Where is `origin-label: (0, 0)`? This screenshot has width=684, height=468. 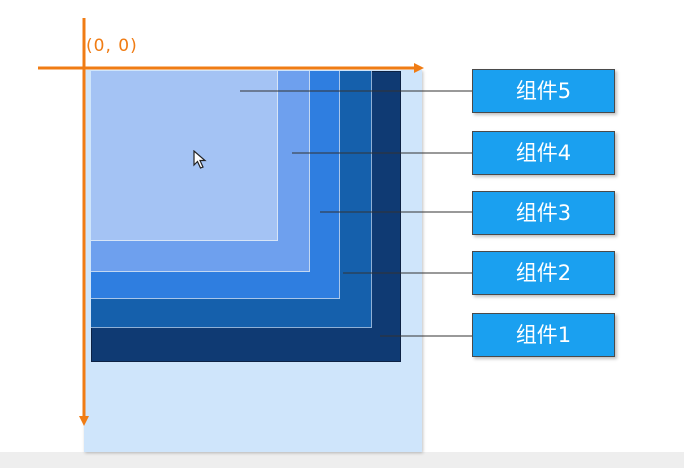 origin-label: (0, 0) is located at coordinates (112, 46).